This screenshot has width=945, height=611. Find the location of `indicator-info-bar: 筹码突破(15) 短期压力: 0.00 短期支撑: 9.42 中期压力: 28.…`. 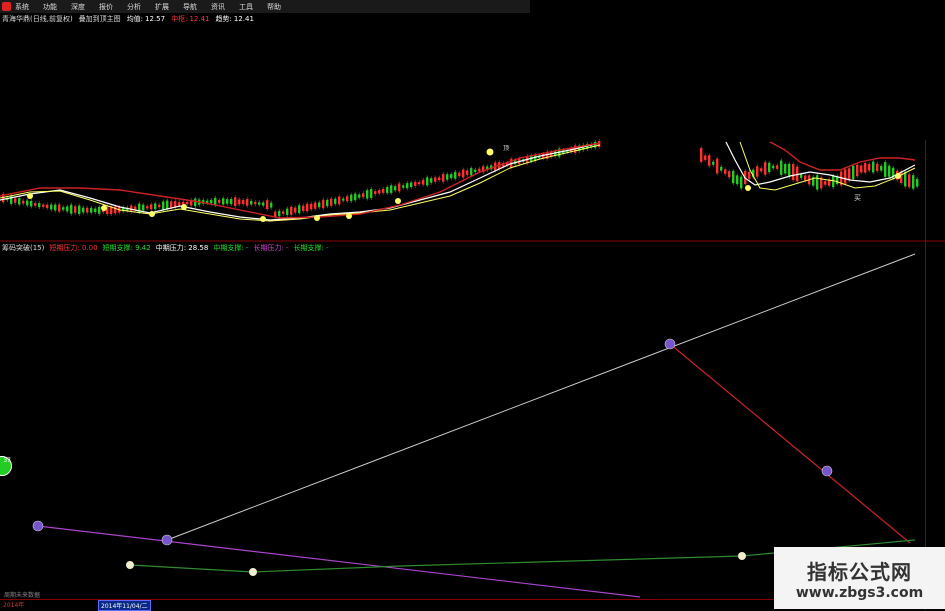

indicator-info-bar: 筹码突破(15) 短期压力: 0.00 短期支撑: 9.42 中期压力: 28.… is located at coordinates (164, 248).